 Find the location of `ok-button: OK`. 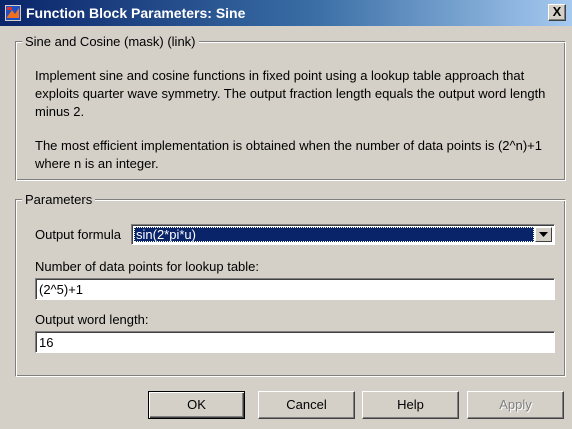

ok-button: OK is located at coordinates (196, 405).